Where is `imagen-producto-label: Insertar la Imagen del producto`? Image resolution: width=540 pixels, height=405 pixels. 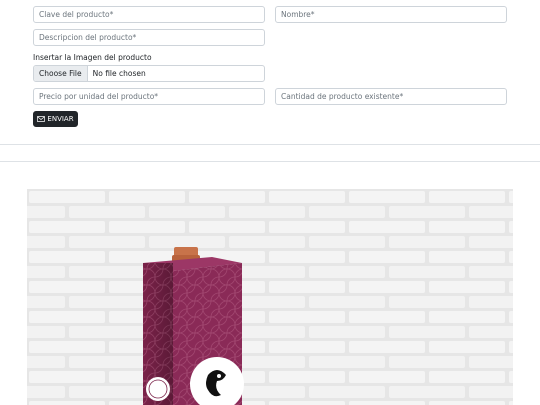
imagen-producto-label: Insertar la Imagen del producto is located at coordinates (92, 57).